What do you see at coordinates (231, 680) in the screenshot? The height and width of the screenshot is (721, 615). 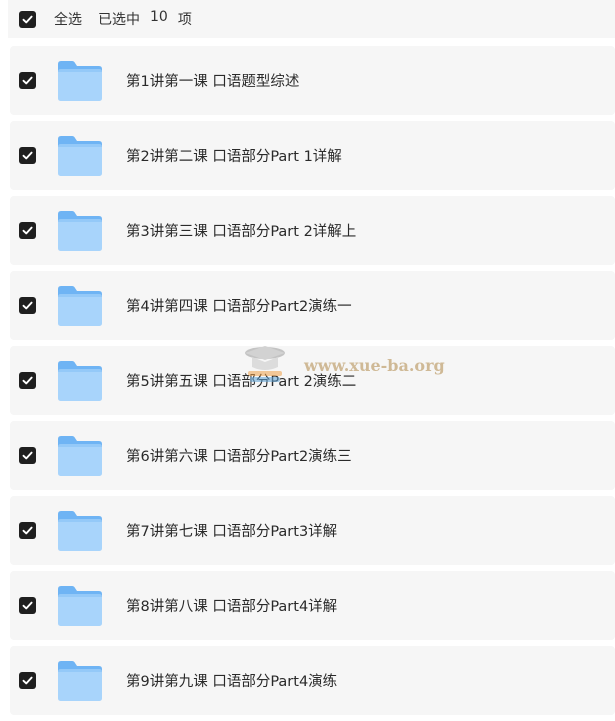 I see `folder-name: 第9讲第九课 口语部分Part4演练` at bounding box center [231, 680].